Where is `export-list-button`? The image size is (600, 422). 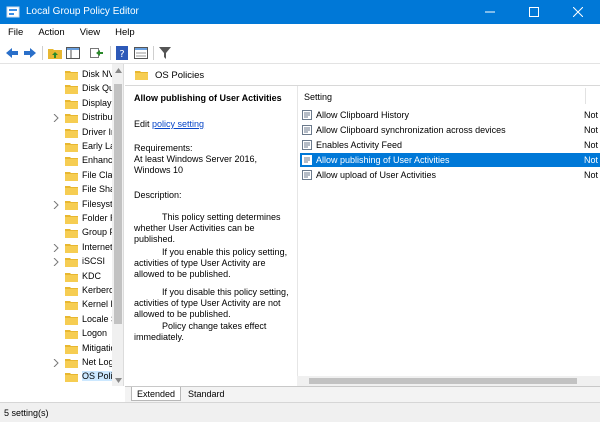 export-list-button is located at coordinates (97, 53).